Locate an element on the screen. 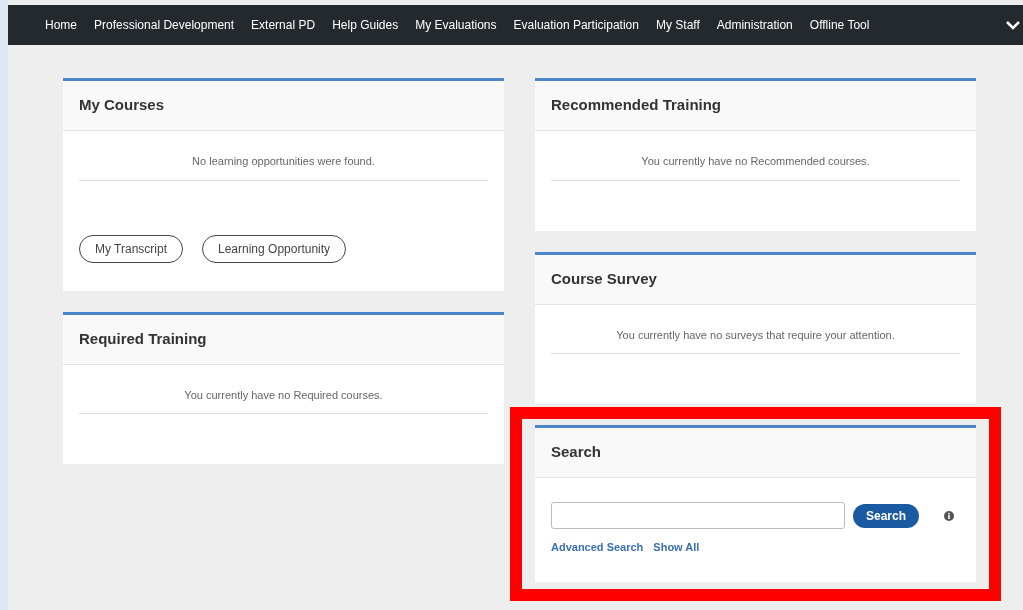 The width and height of the screenshot is (1023, 610). card-title: Search is located at coordinates (576, 452).